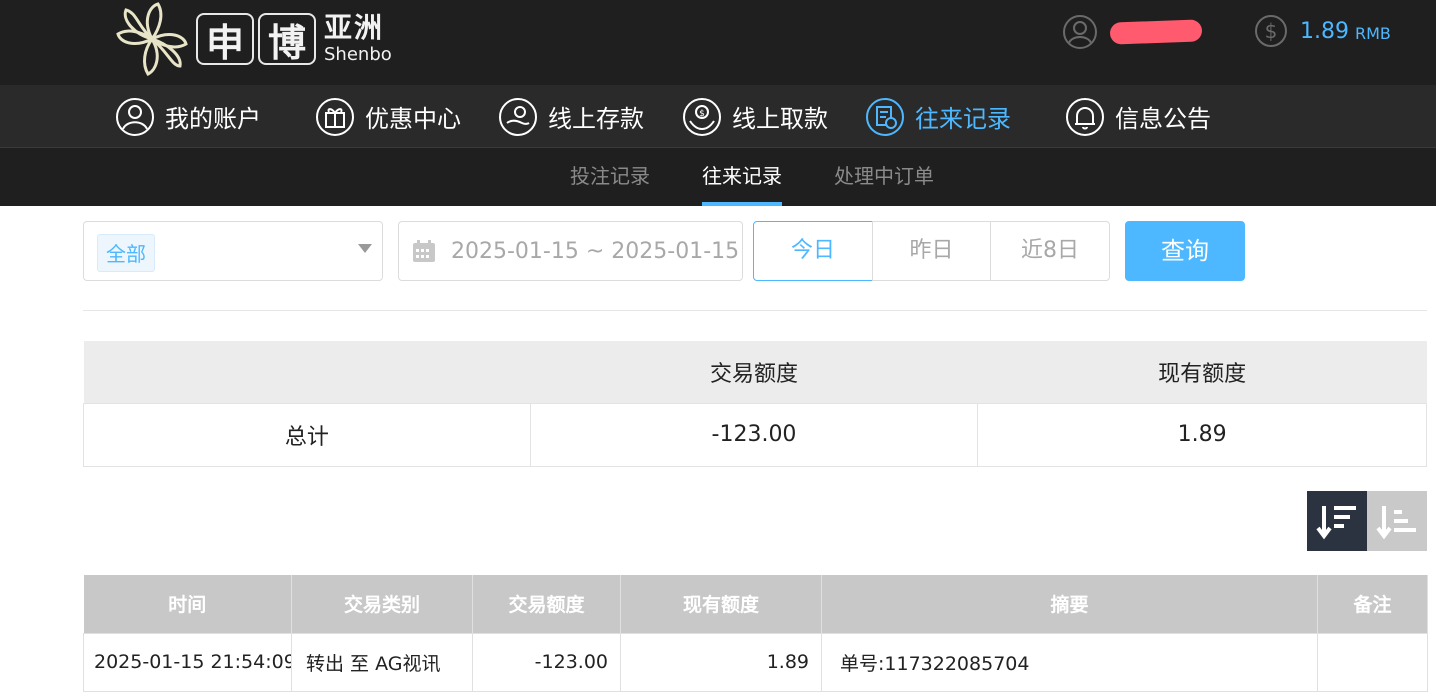 This screenshot has width=1436, height=692. Describe the element at coordinates (126, 253) in the screenshot. I see `selected-type-tag: 全部` at that location.